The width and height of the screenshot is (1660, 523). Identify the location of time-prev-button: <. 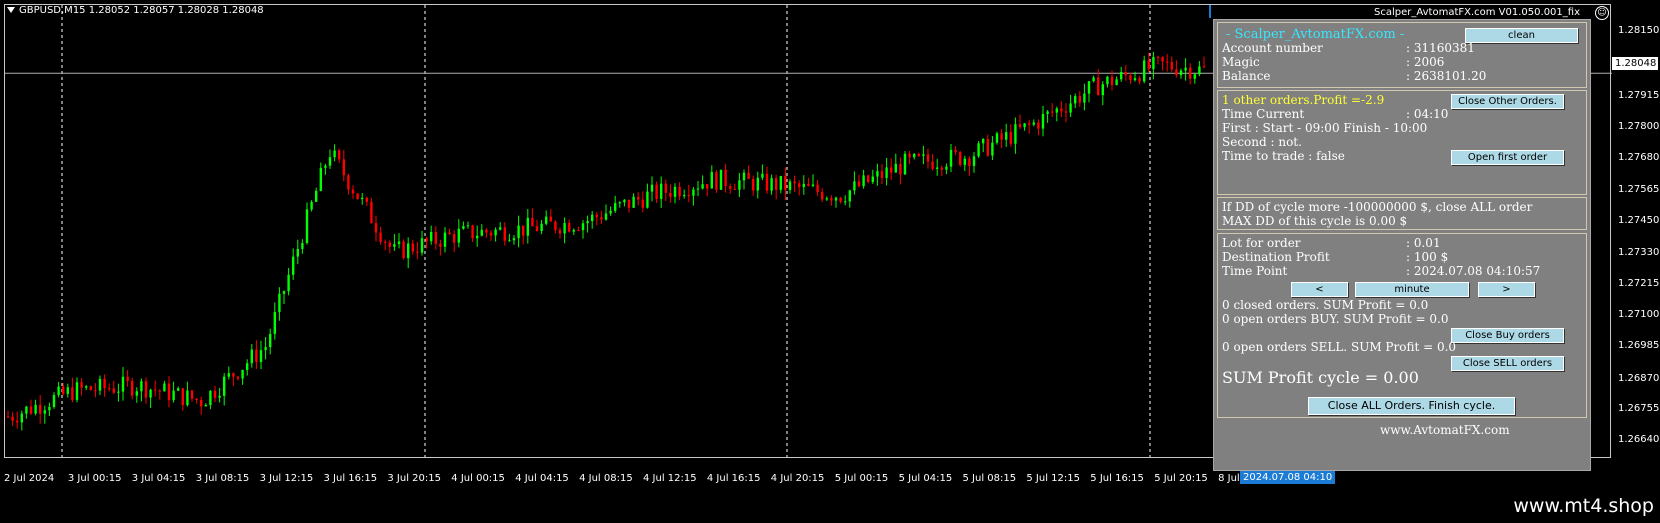
(1319, 289).